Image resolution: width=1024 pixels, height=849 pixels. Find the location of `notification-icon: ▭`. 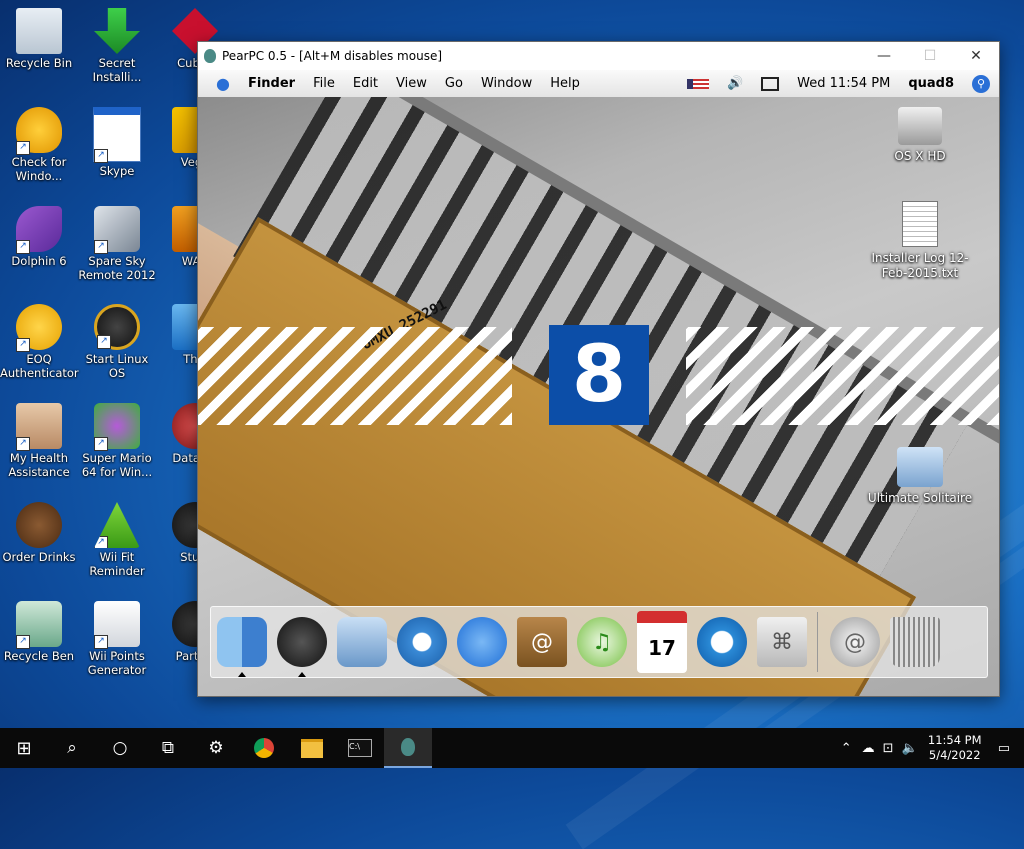

notification-icon: ▭ is located at coordinates (1004, 748).